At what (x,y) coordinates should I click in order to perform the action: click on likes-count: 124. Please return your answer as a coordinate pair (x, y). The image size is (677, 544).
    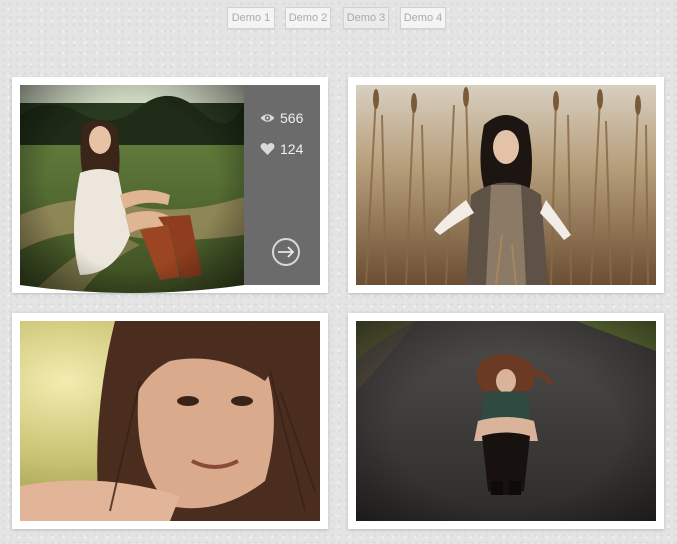
    Looking at the image, I should click on (292, 149).